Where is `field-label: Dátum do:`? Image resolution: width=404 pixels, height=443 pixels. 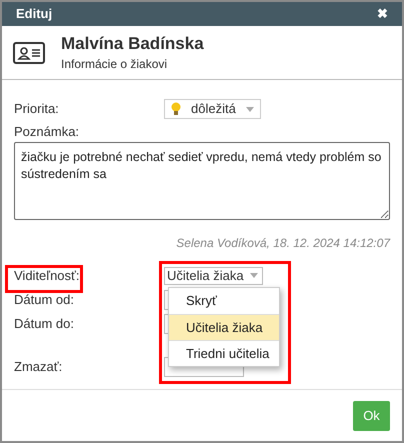 field-label: Dátum do: is located at coordinates (44, 323).